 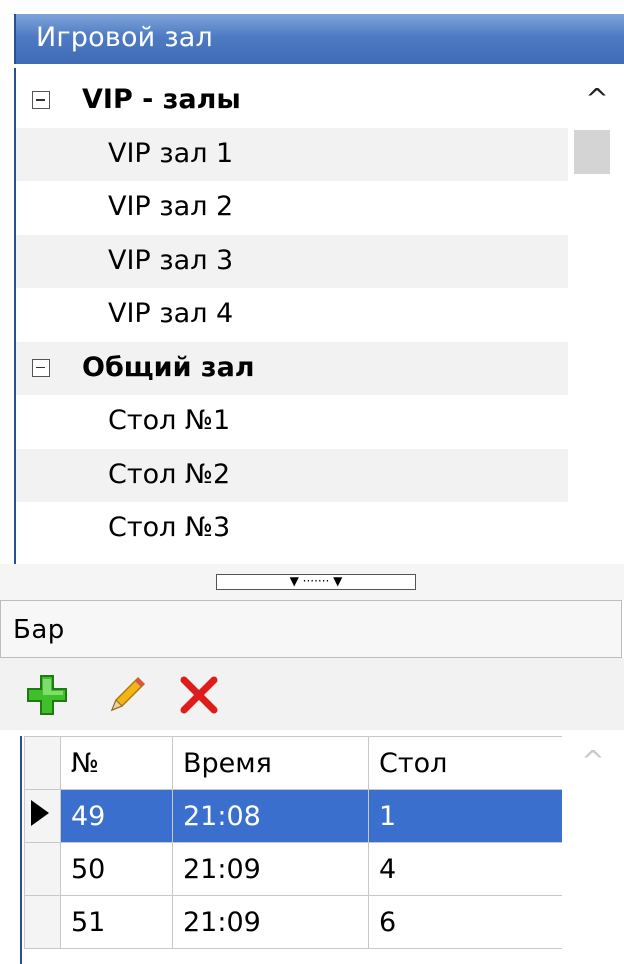 What do you see at coordinates (312, 694) in the screenshot?
I see `bar-toolbar` at bounding box center [312, 694].